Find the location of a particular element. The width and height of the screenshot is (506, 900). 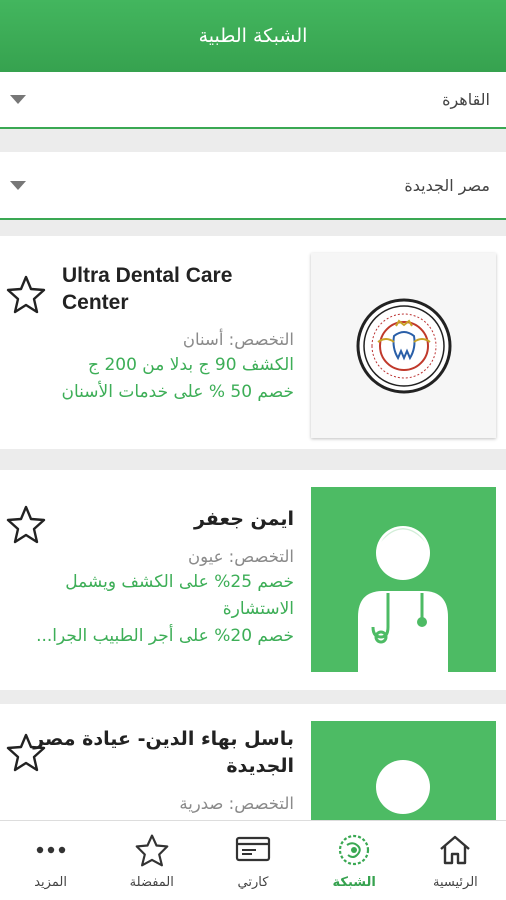

page-title: الشبكة الطبية is located at coordinates (253, 36).